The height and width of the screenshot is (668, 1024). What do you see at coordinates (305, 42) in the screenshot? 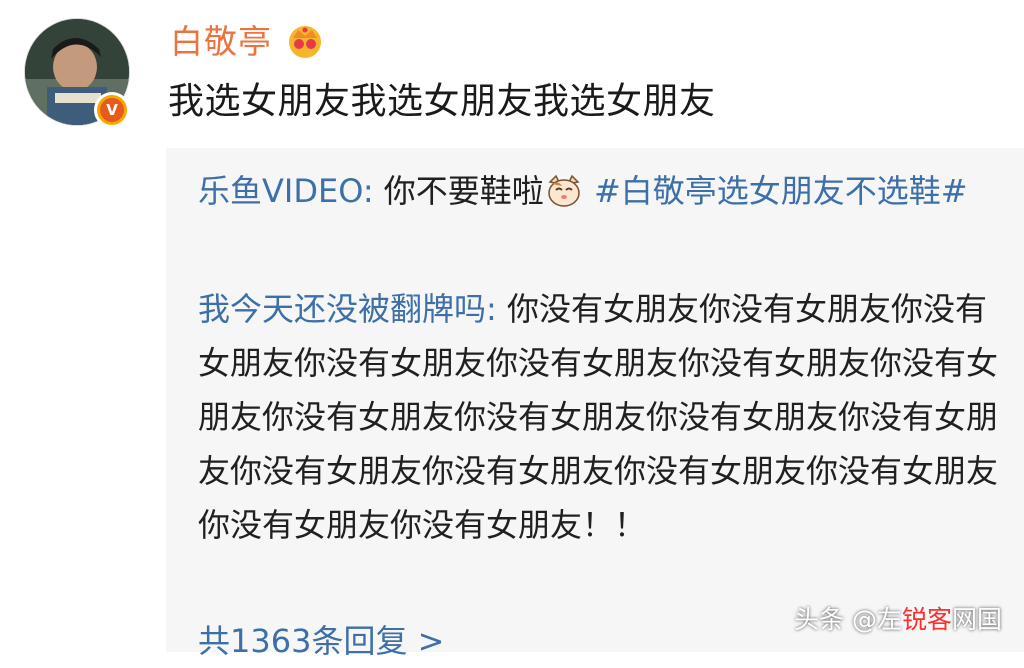
I see `crown-badge-icon` at bounding box center [305, 42].